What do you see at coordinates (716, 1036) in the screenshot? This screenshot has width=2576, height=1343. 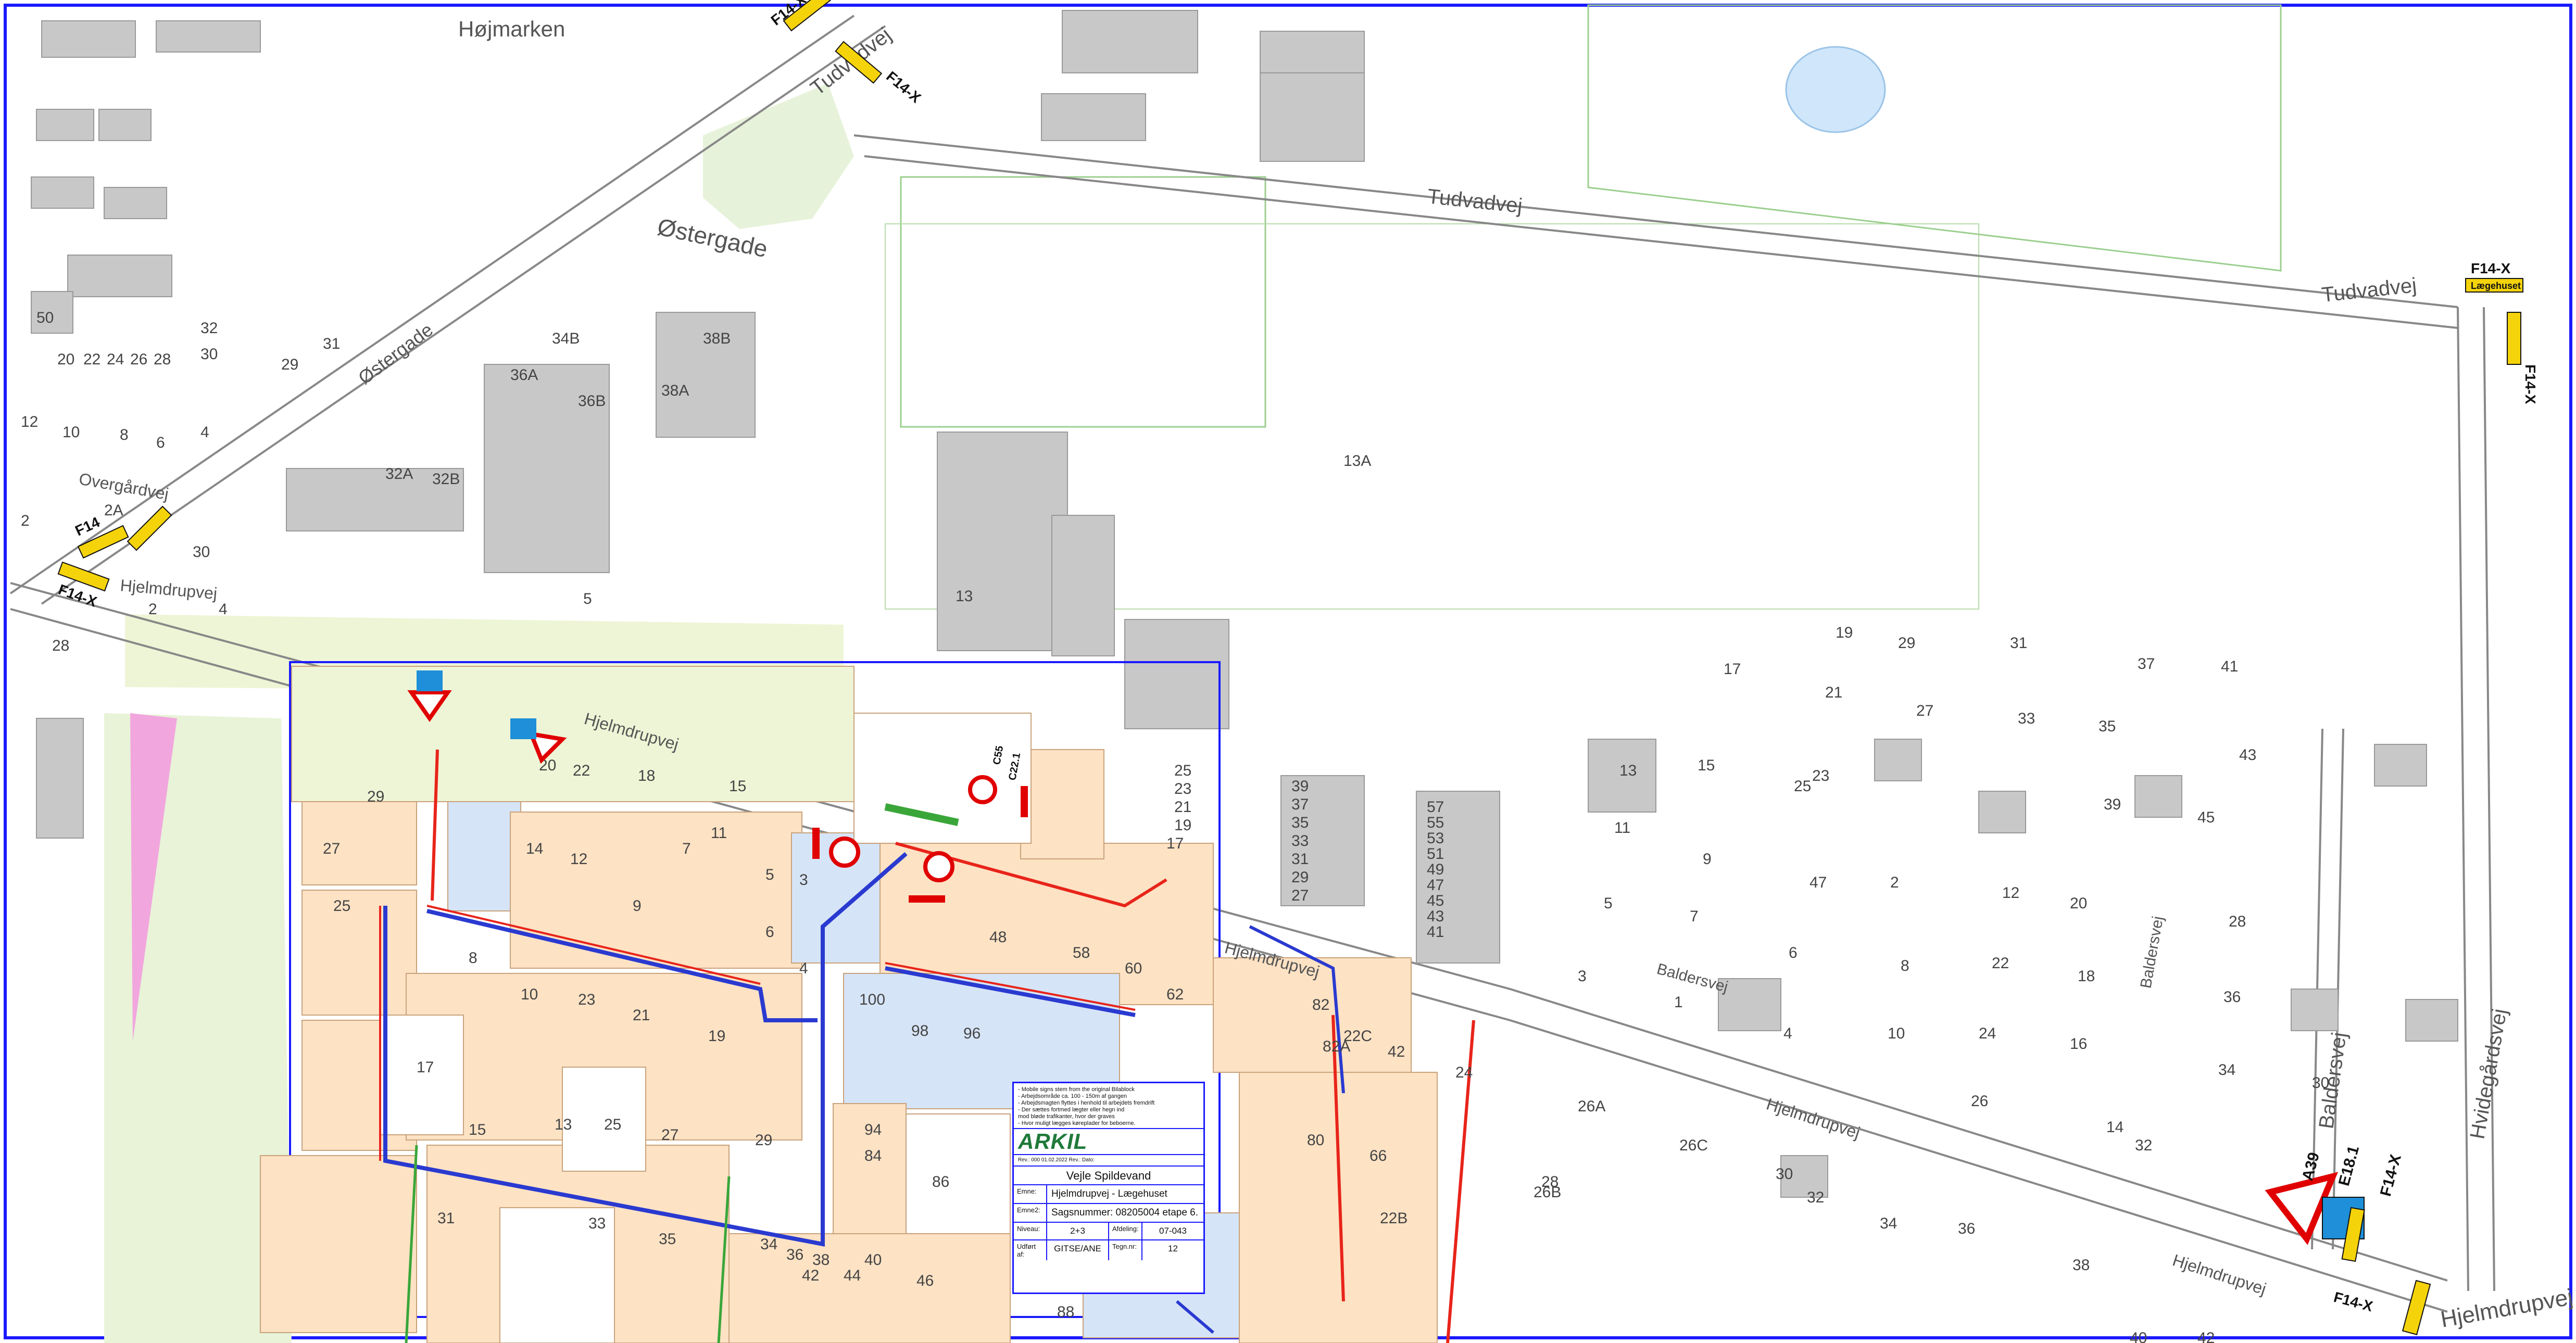 I see `house-number: 19` at bounding box center [716, 1036].